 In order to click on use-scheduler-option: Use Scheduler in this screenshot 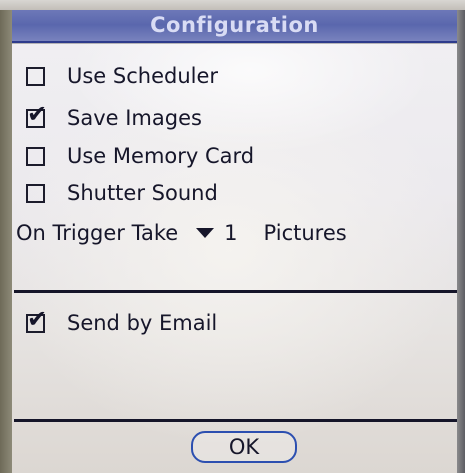, I will do `click(122, 76)`.